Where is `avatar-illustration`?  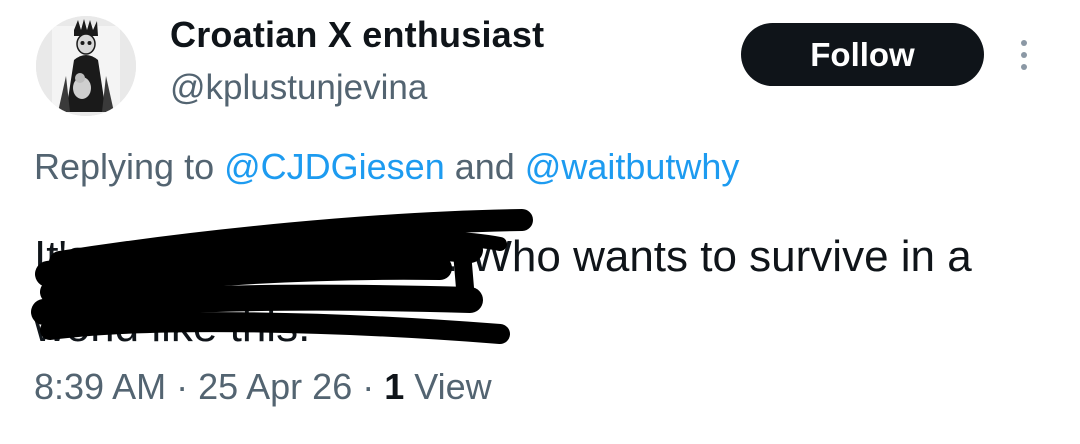 avatar-illustration is located at coordinates (86, 66).